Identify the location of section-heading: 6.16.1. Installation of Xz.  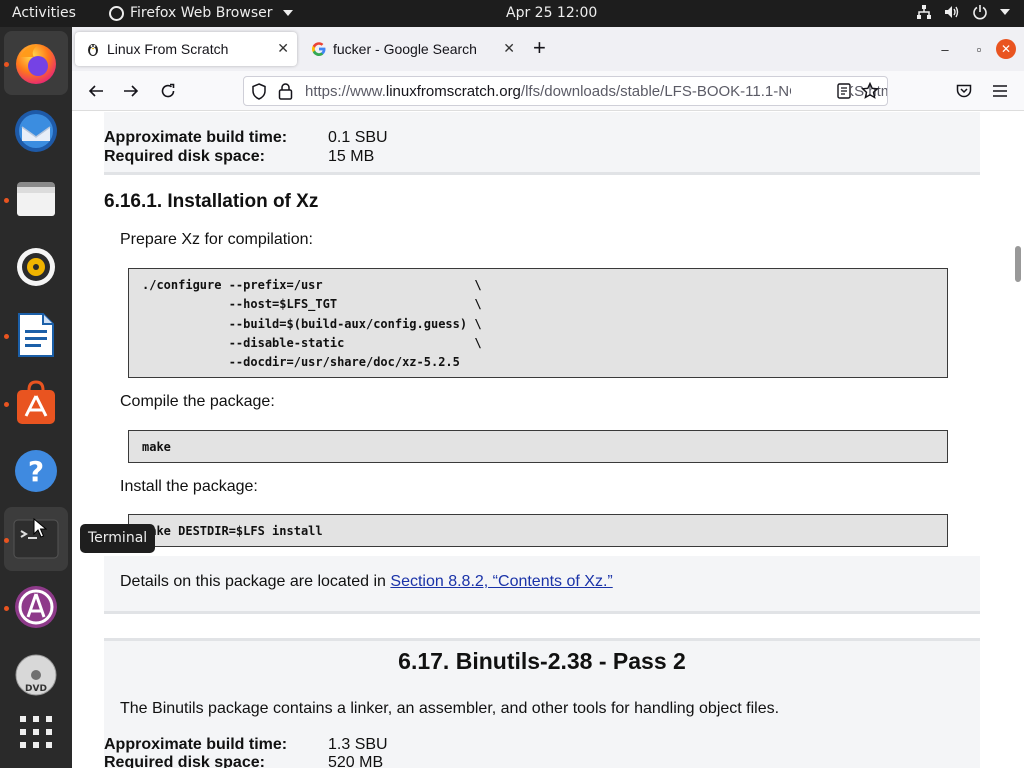
(211, 201).